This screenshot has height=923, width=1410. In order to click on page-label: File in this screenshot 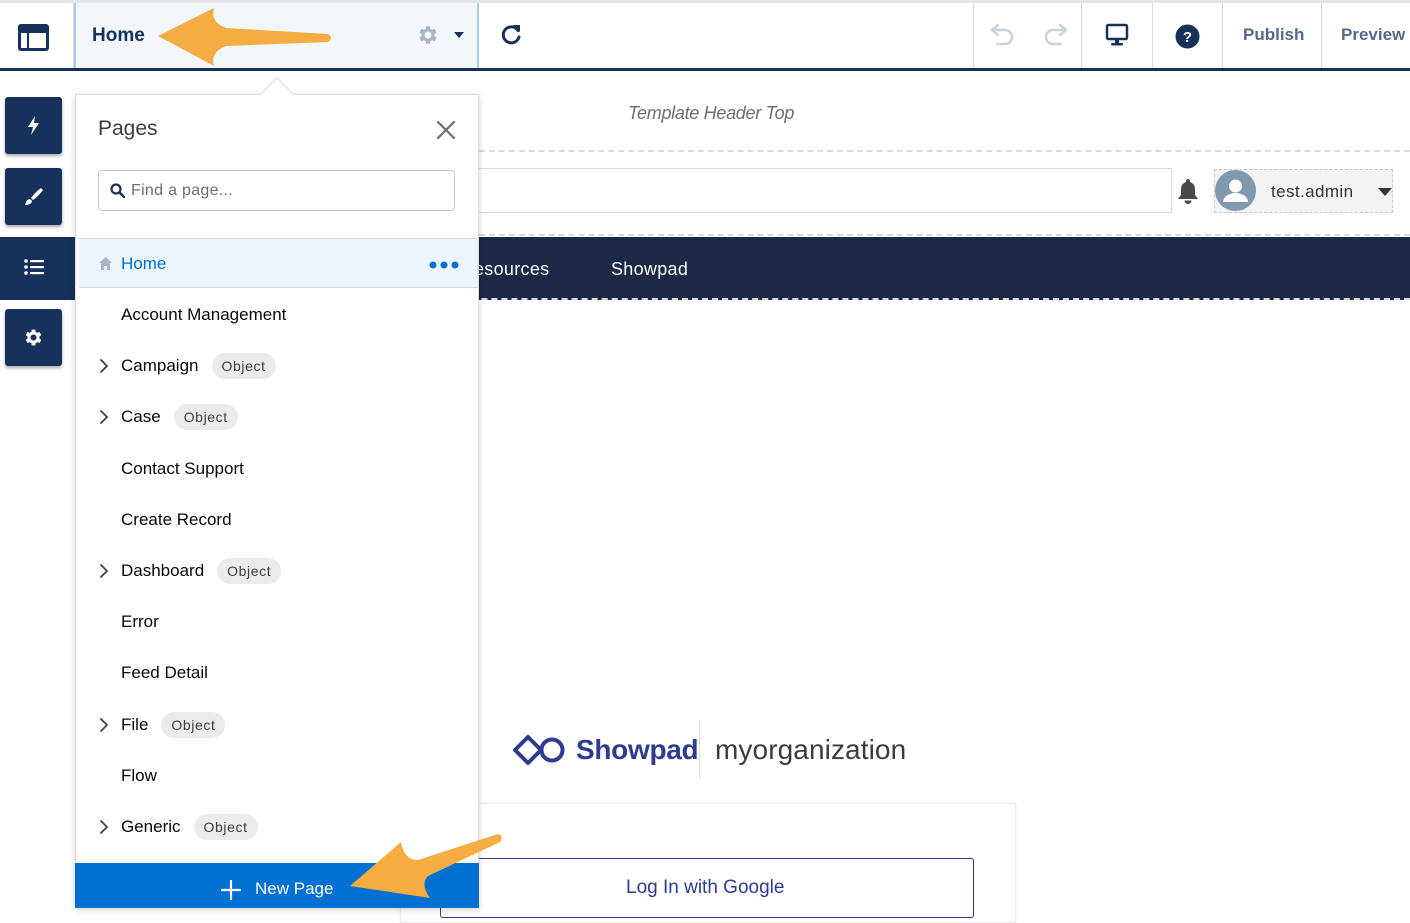, I will do `click(135, 724)`.